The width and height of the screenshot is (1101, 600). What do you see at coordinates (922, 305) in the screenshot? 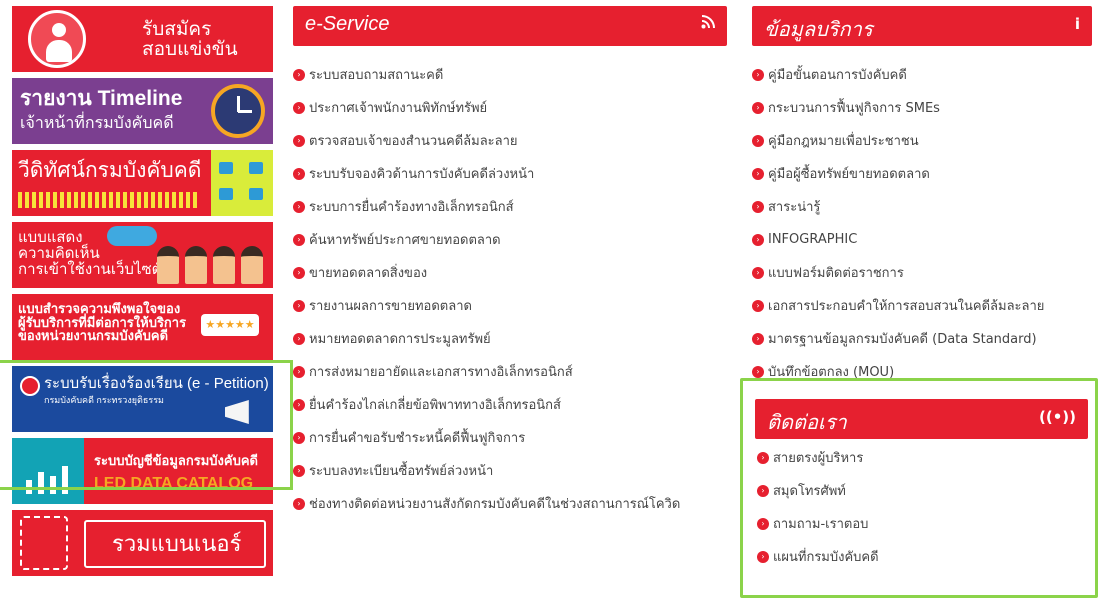
I see `list-item: › เอกสารประกอบคำให้การสอบสวนในคดีล้มละลาย` at bounding box center [922, 305].